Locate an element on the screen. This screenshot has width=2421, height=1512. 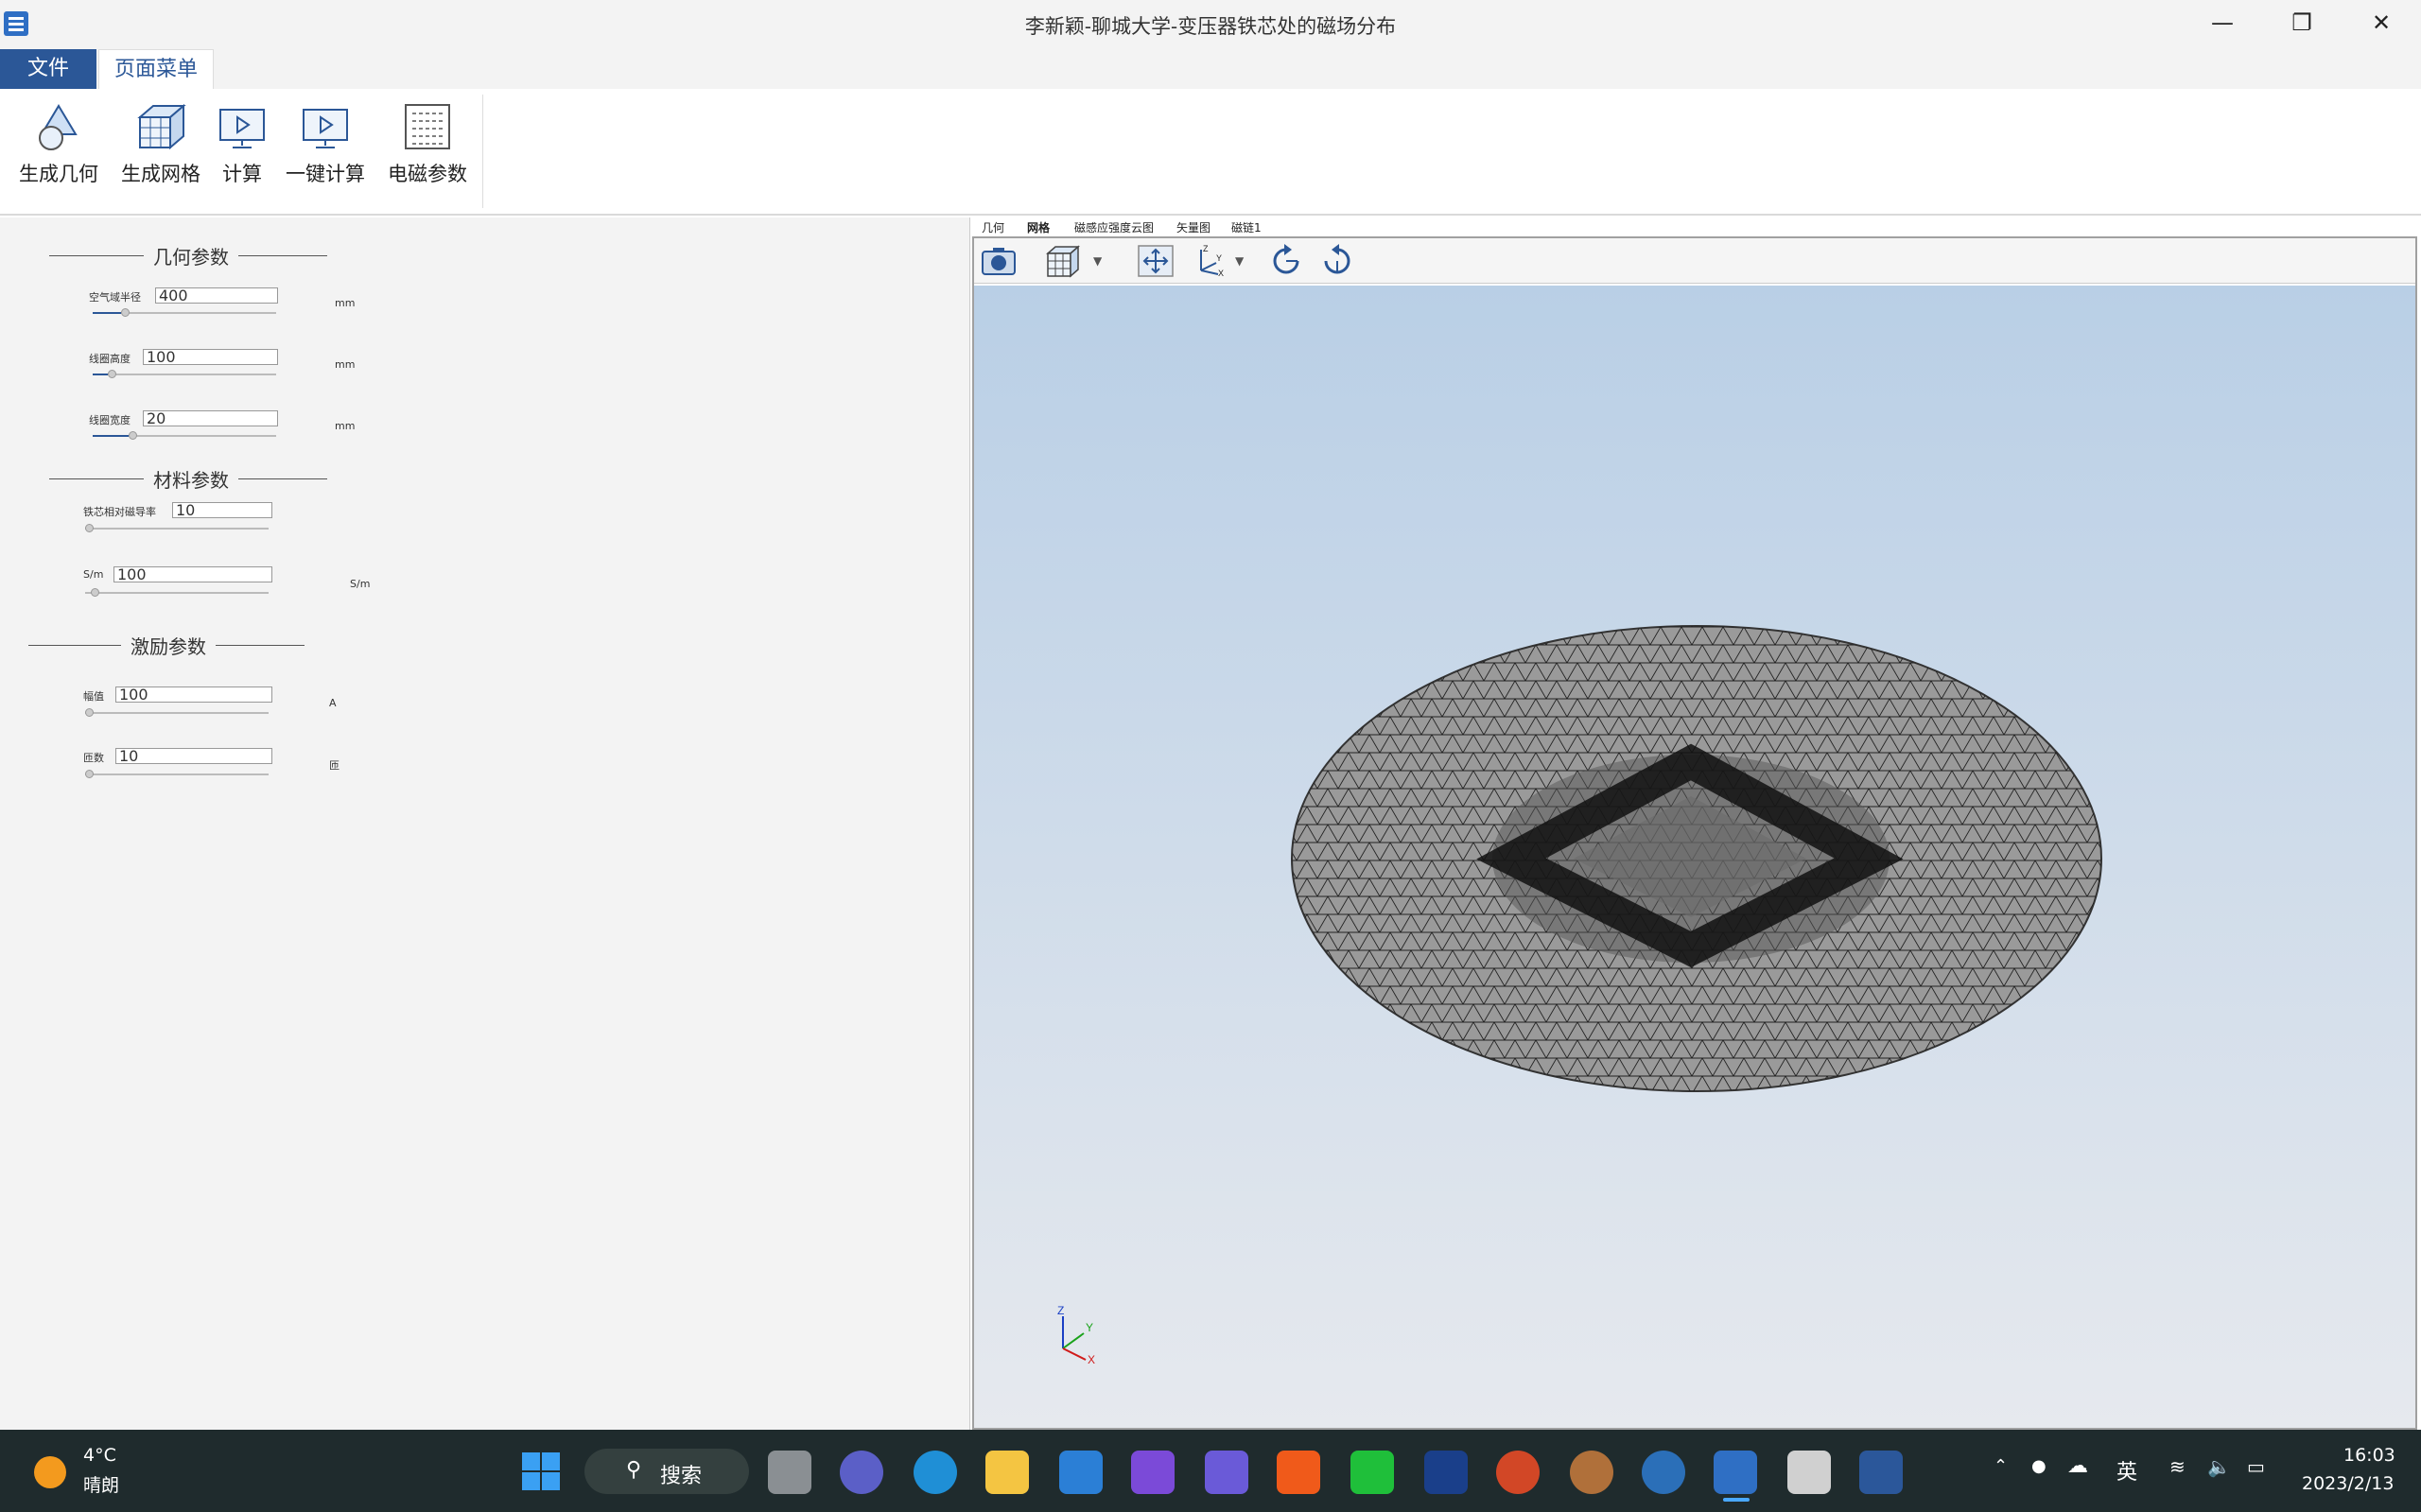
battery-icon: ▭ is located at coordinates (2256, 1467).